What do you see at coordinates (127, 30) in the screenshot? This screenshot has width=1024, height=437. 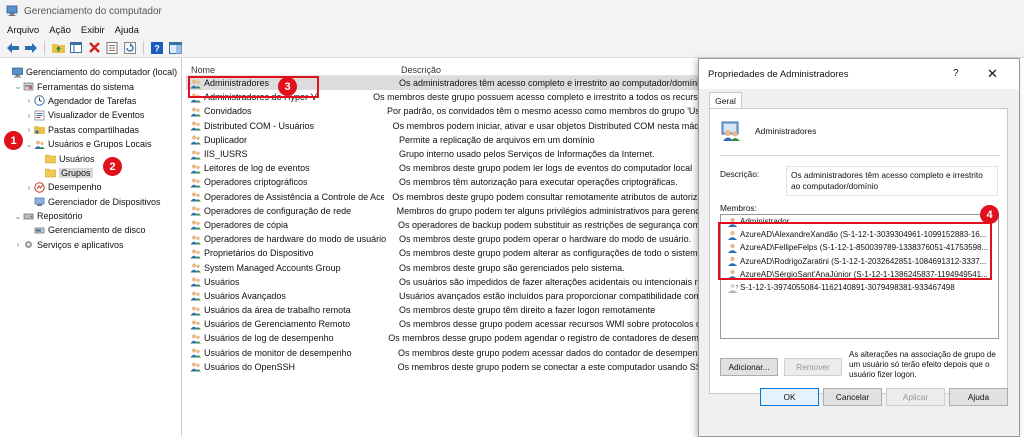 I see `menu-ajuda: Ajuda` at bounding box center [127, 30].